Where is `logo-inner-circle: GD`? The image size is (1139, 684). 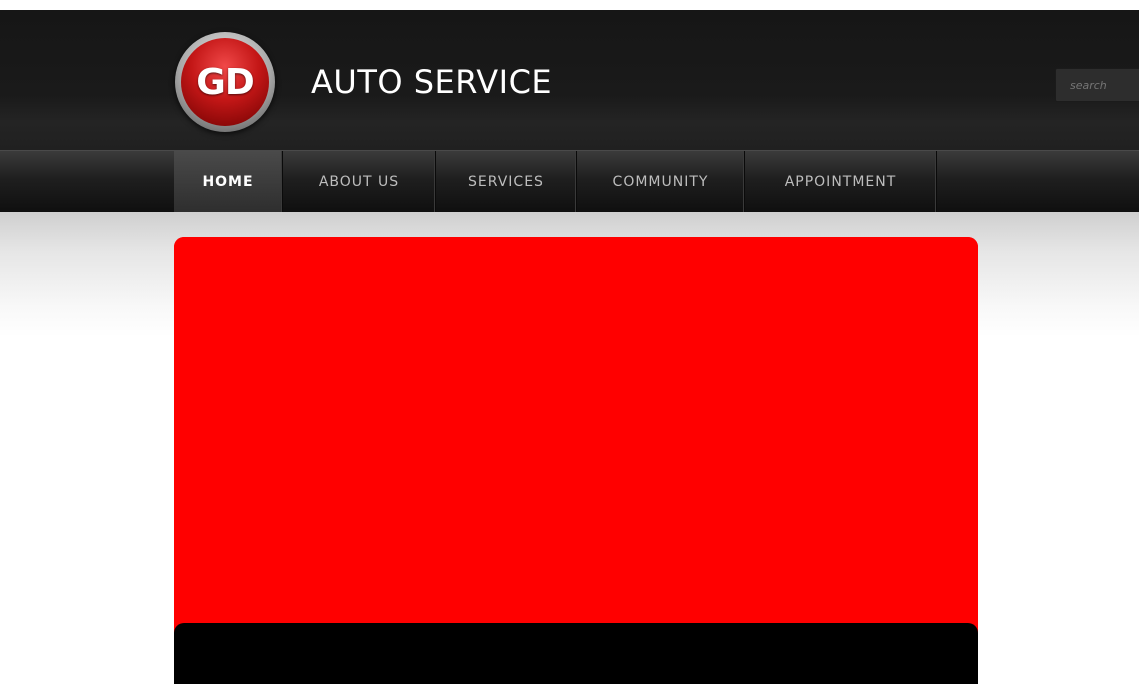
logo-inner-circle: GD is located at coordinates (225, 82).